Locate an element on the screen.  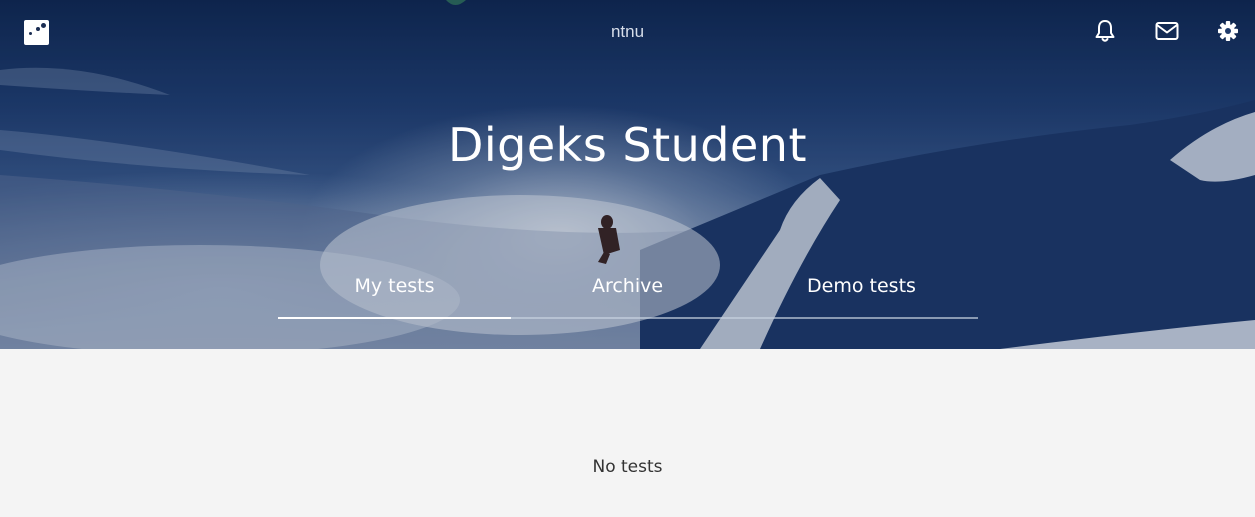
empty-state-message: No tests is located at coordinates (627, 467).